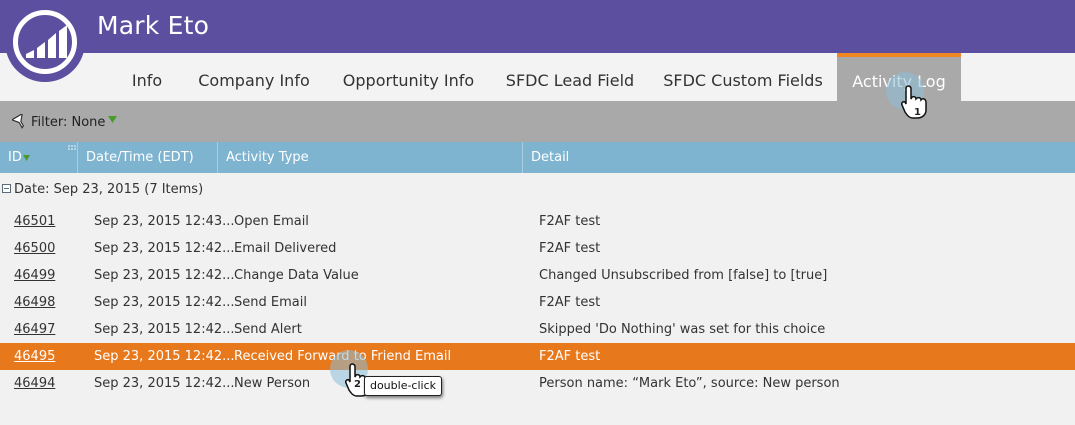 The height and width of the screenshot is (425, 1075). What do you see at coordinates (270, 302) in the screenshot?
I see `activity-type: Send Email` at bounding box center [270, 302].